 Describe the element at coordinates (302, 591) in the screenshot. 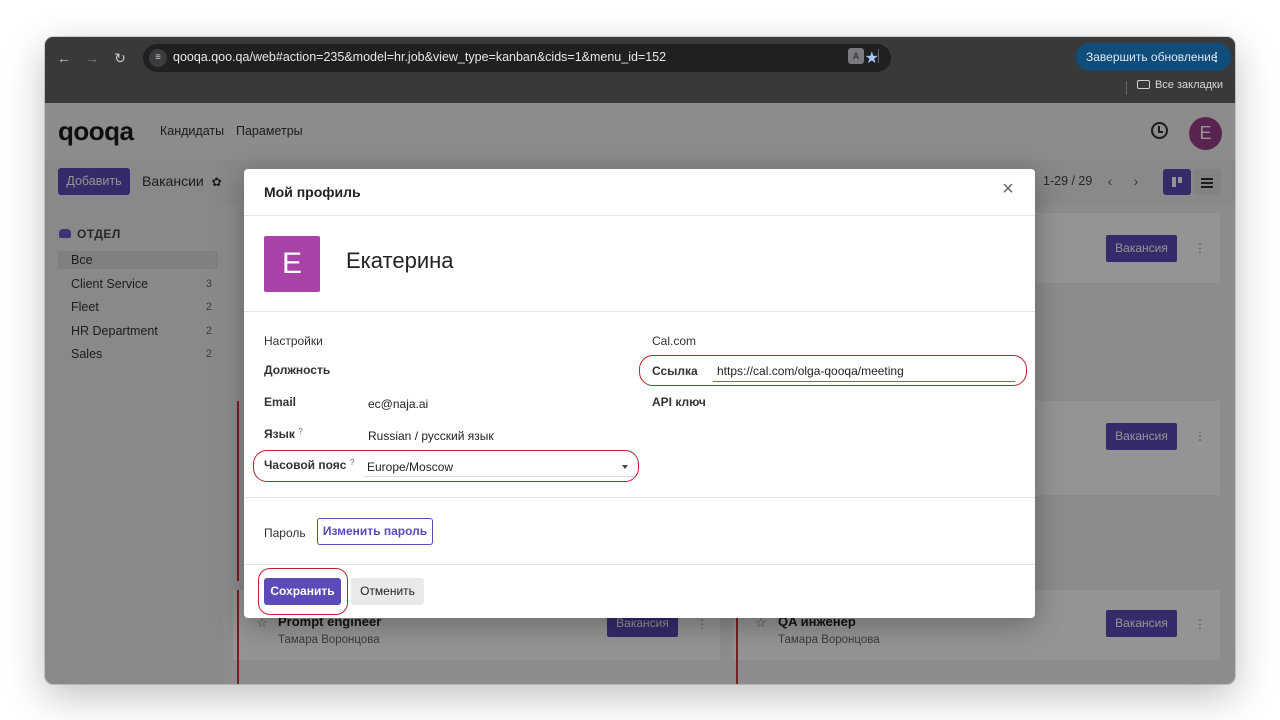

I see `save-button: Сохранить` at that location.